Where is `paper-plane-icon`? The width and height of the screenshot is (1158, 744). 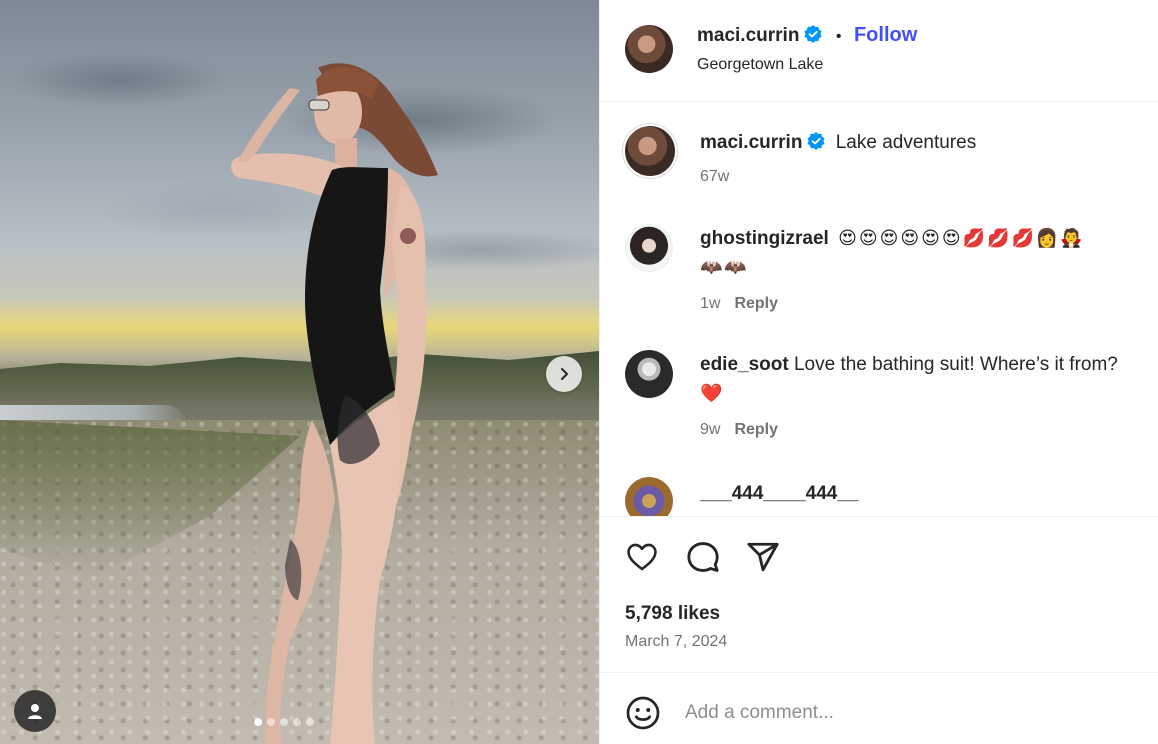
paper-plane-icon is located at coordinates (763, 557).